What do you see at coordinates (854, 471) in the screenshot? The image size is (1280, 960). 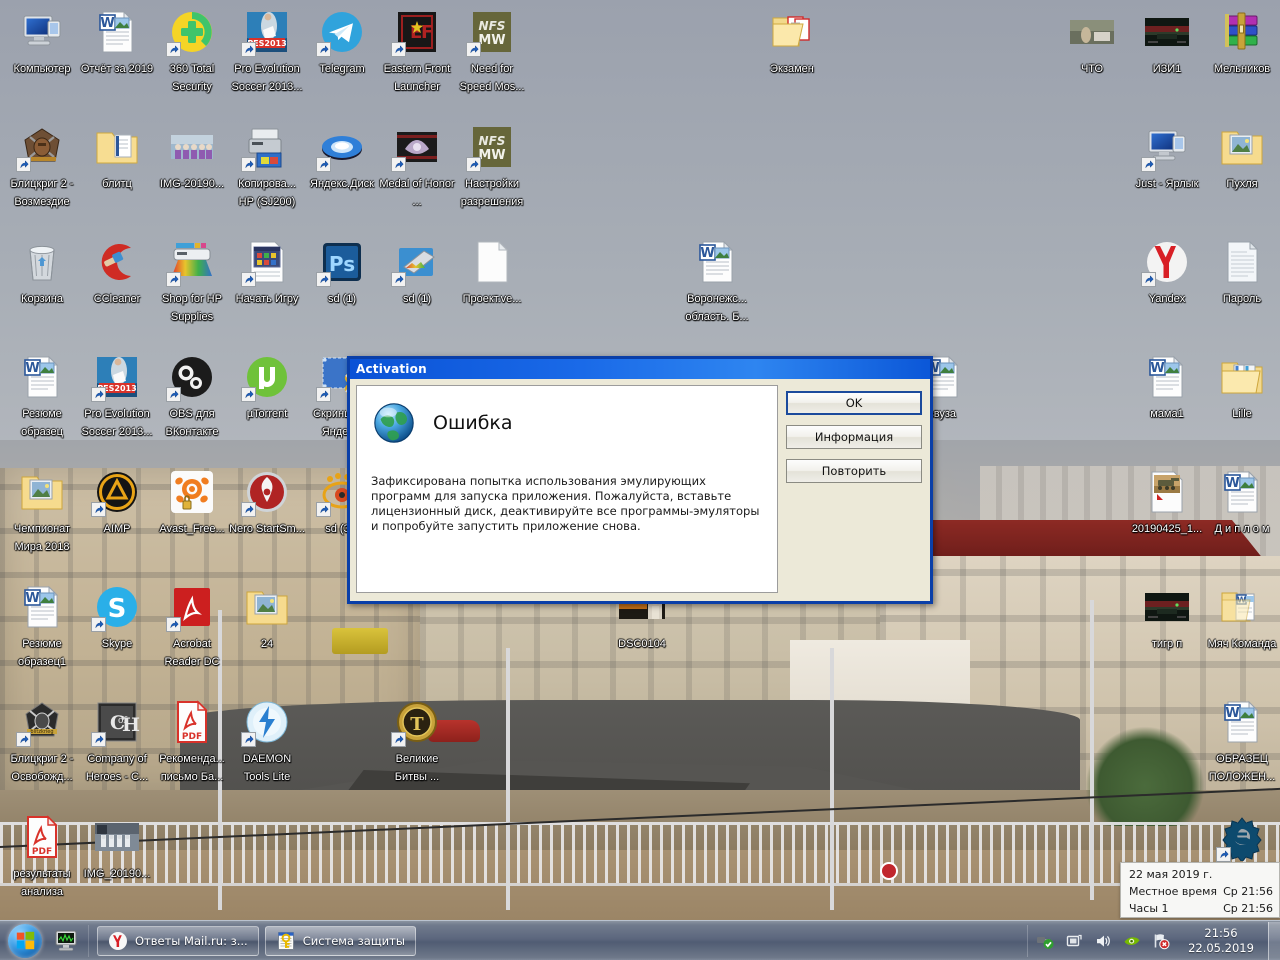 I see `retry-button: Повторить` at bounding box center [854, 471].